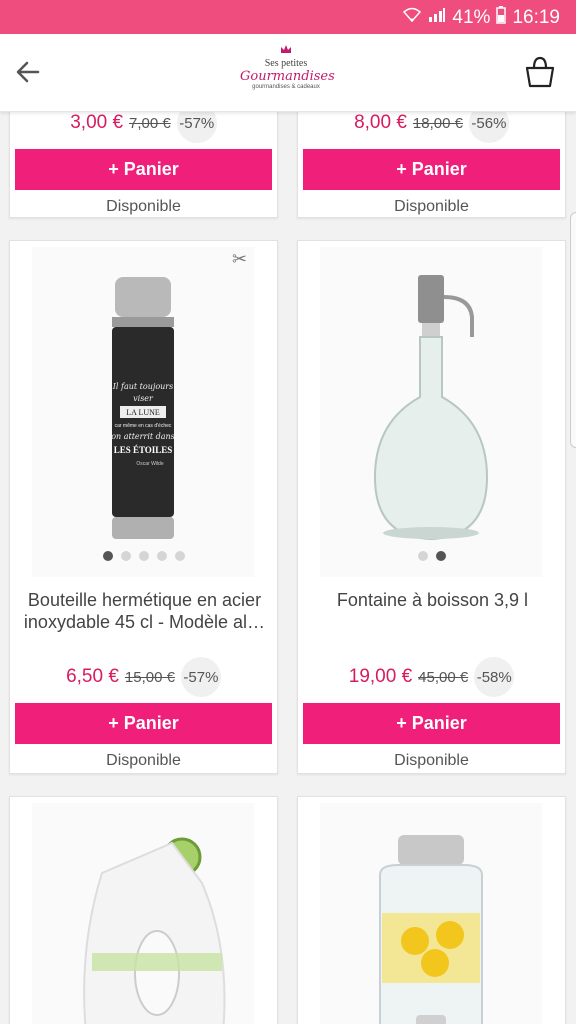  I want to click on price: 19,00 €, so click(380, 676).